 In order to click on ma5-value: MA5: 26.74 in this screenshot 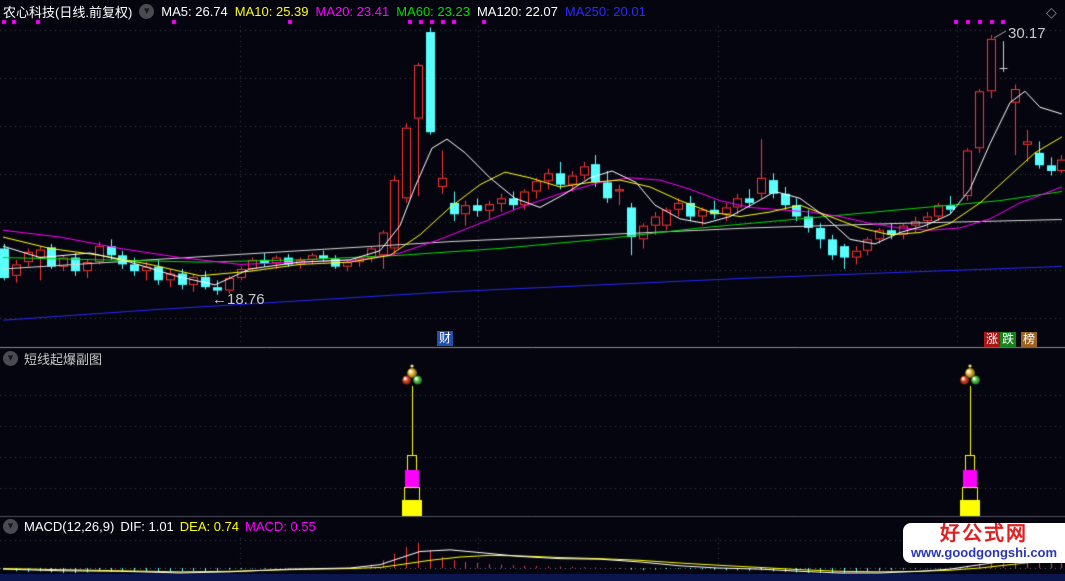, I will do `click(194, 11)`.